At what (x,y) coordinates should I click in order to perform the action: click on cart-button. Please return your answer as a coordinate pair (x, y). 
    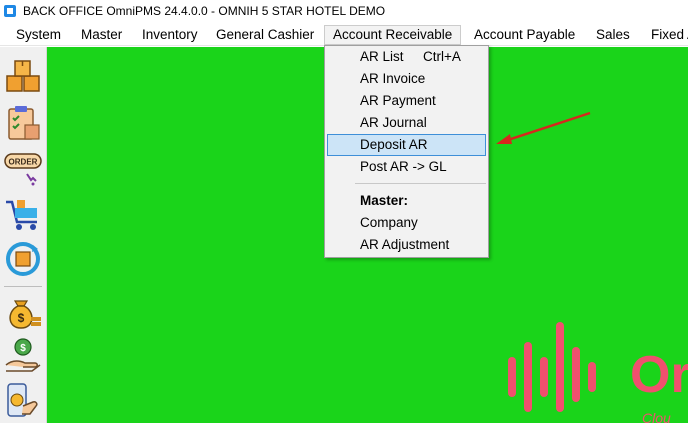
    Looking at the image, I should click on (23, 214).